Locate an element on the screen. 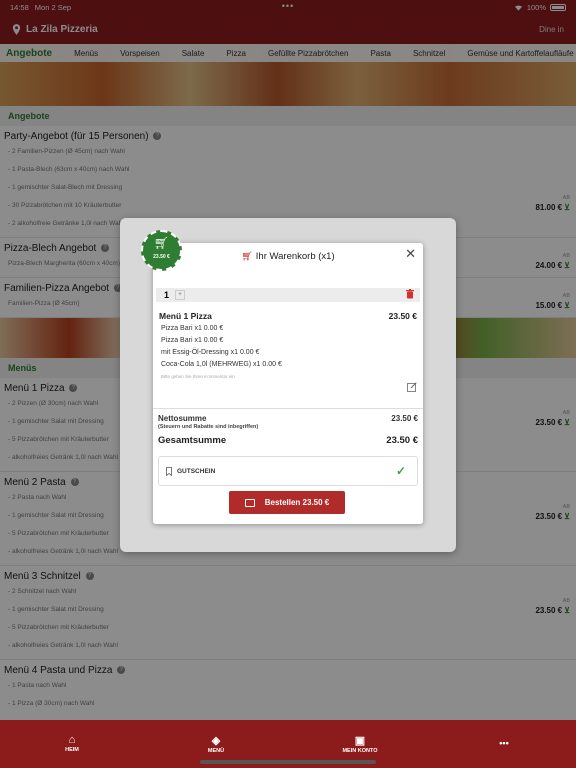  account-bag-icon: ▣ is located at coordinates (360, 741).